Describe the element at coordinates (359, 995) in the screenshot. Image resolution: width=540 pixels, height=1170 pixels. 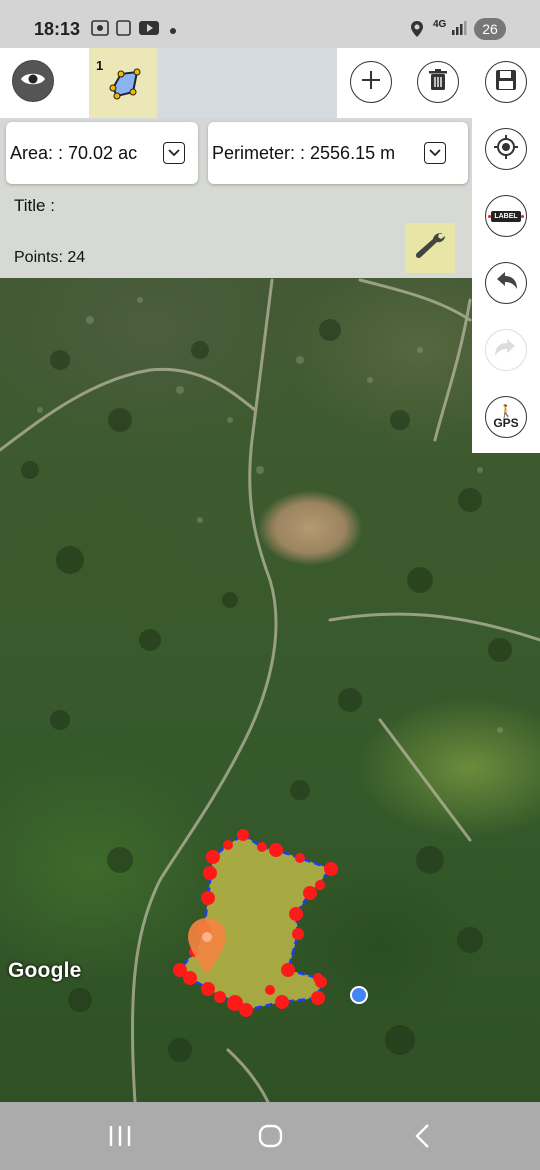
I see `user-location-dot` at that location.